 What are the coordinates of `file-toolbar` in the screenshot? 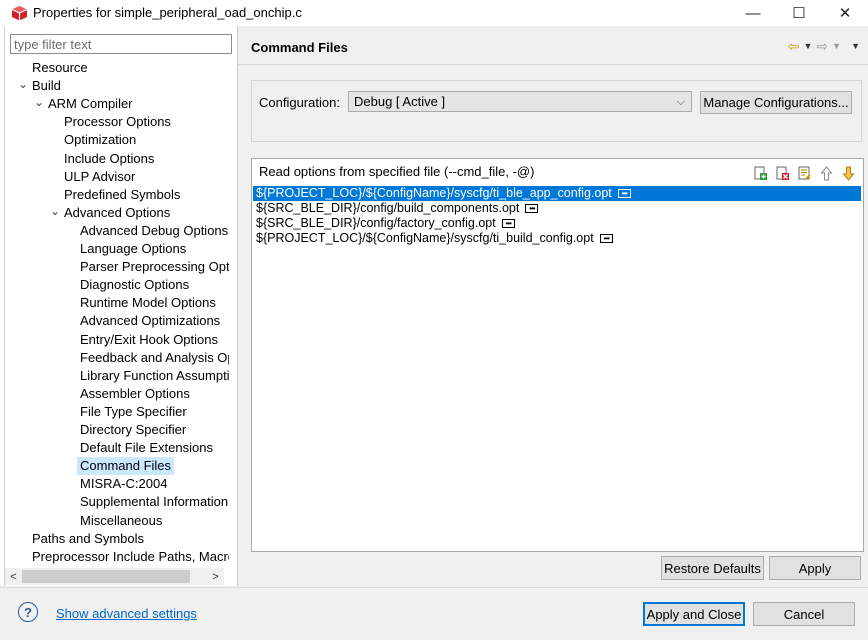 It's located at (804, 173).